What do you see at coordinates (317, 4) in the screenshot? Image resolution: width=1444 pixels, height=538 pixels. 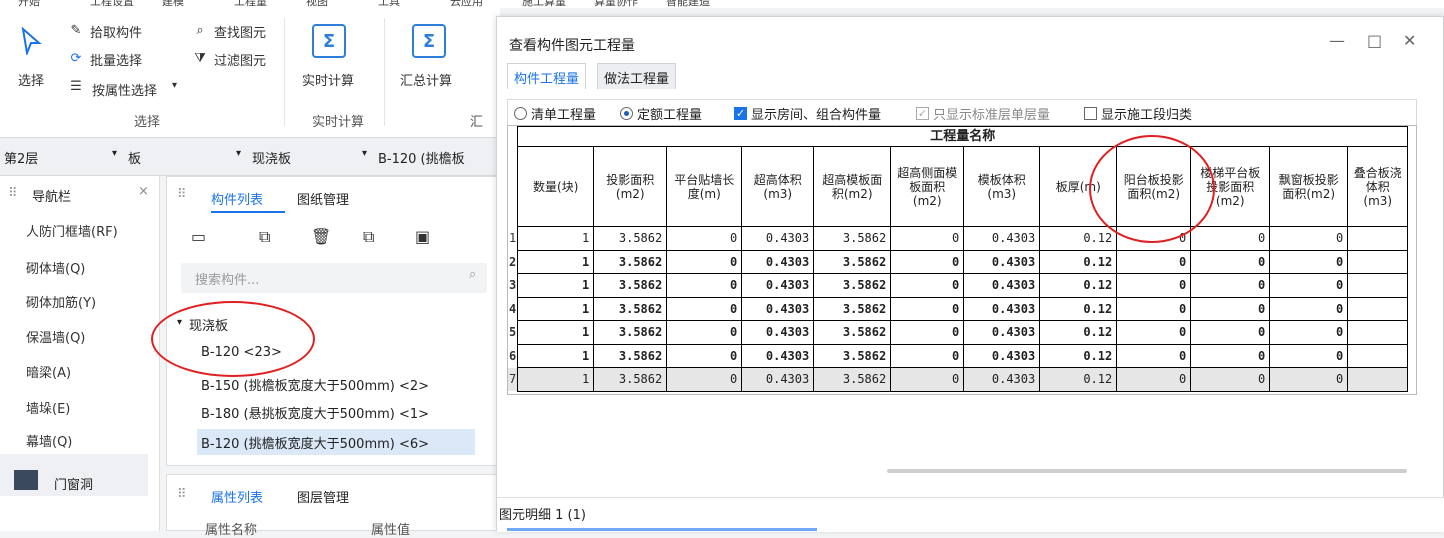 I see `menu-item: 视图` at bounding box center [317, 4].